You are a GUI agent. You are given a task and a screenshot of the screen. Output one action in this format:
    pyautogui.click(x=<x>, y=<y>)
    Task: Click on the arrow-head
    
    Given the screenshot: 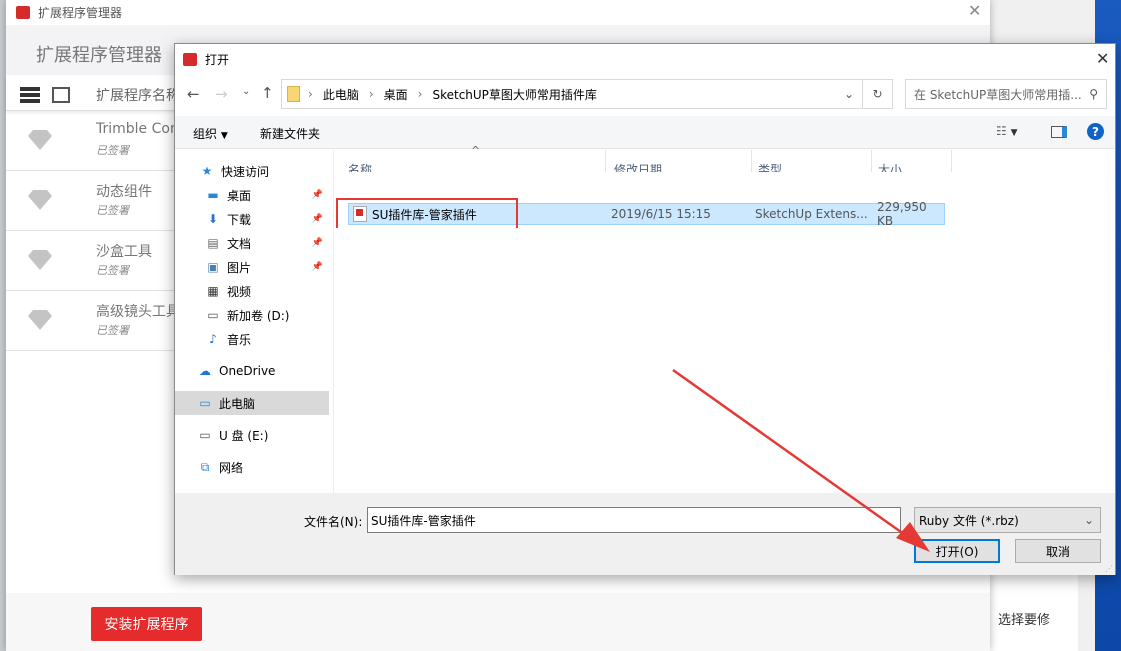 What is the action you would take?
    pyautogui.click(x=913, y=537)
    